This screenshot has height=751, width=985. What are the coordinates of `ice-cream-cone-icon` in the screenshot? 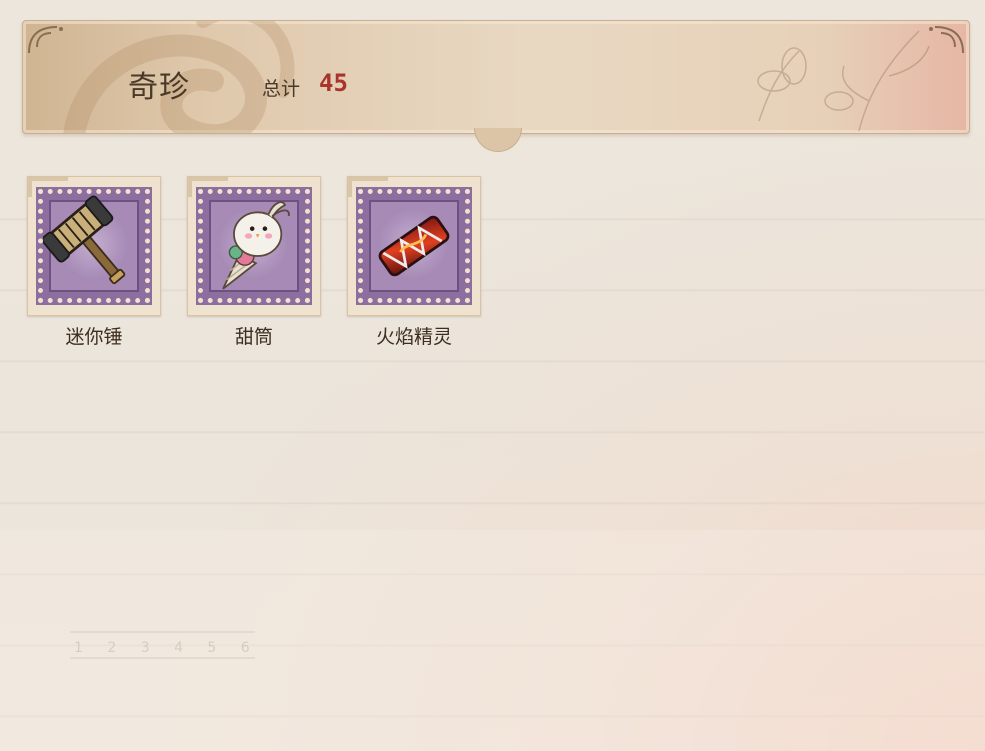 It's located at (256, 245).